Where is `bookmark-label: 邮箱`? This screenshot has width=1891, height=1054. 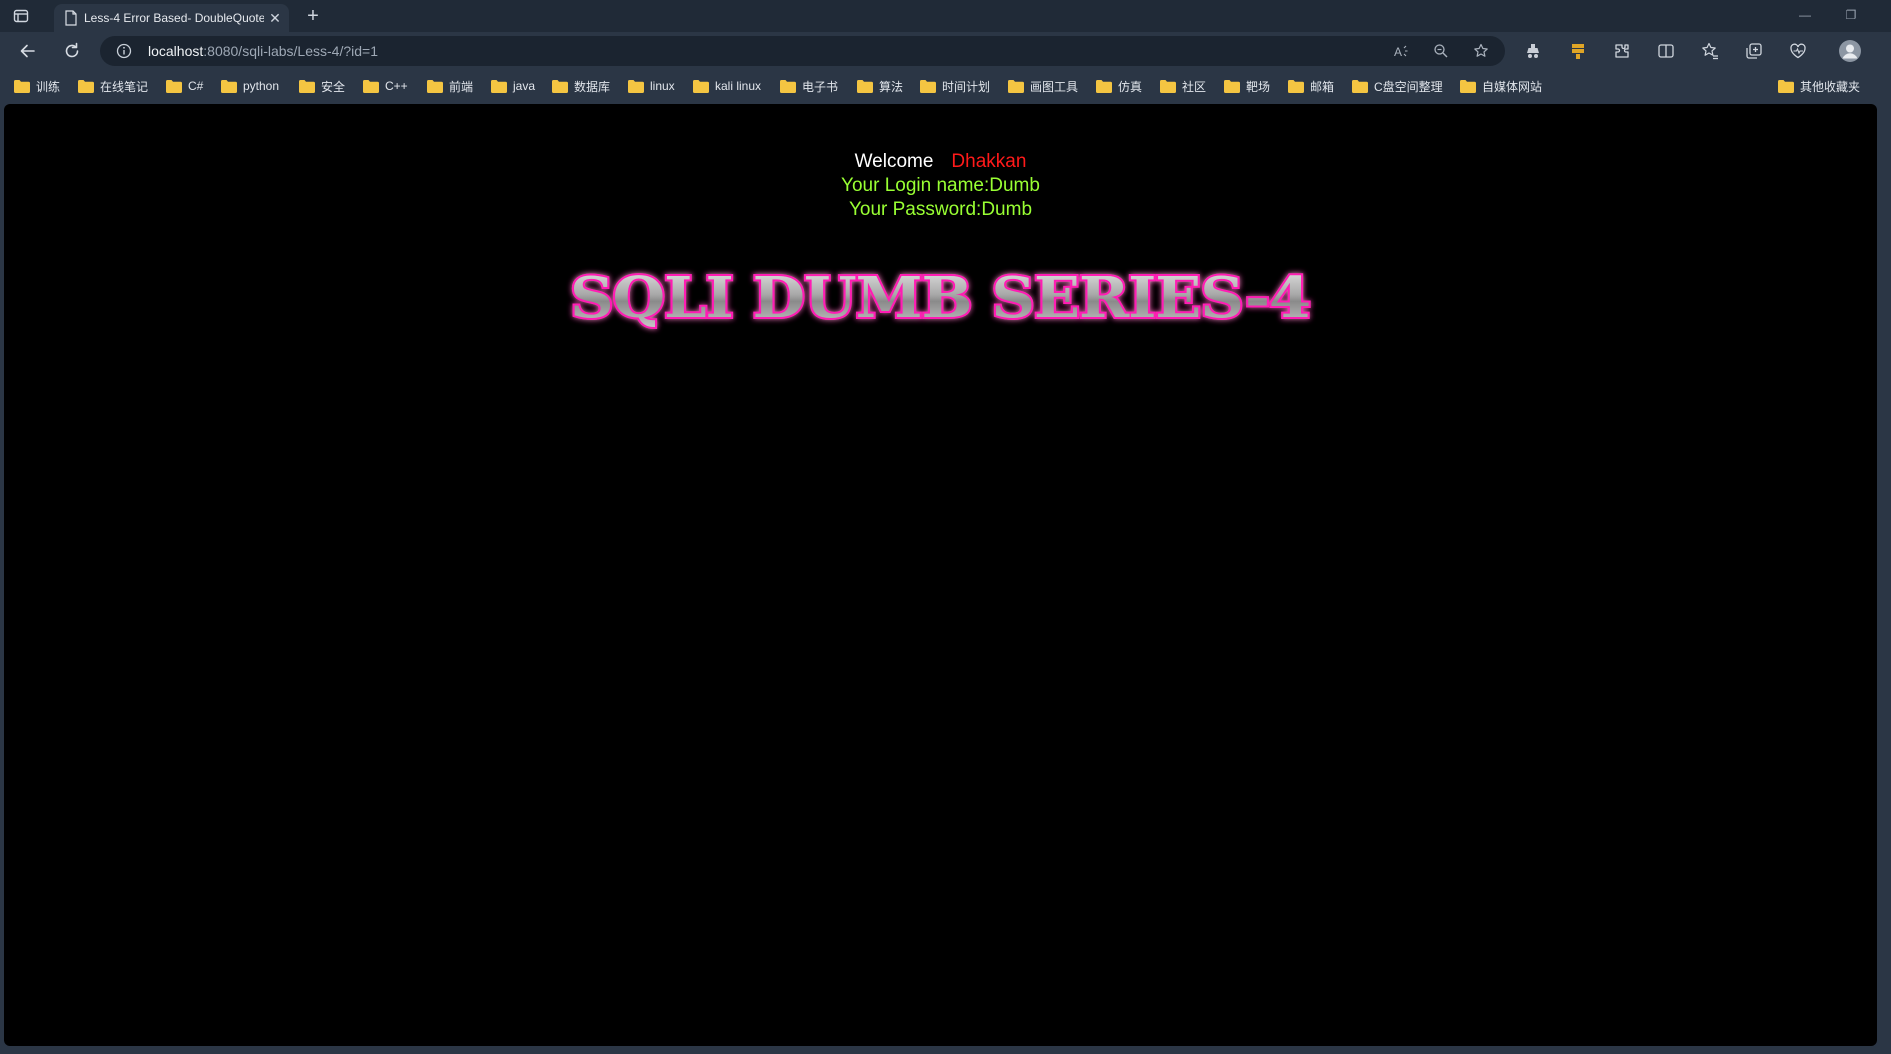 bookmark-label: 邮箱 is located at coordinates (1322, 86).